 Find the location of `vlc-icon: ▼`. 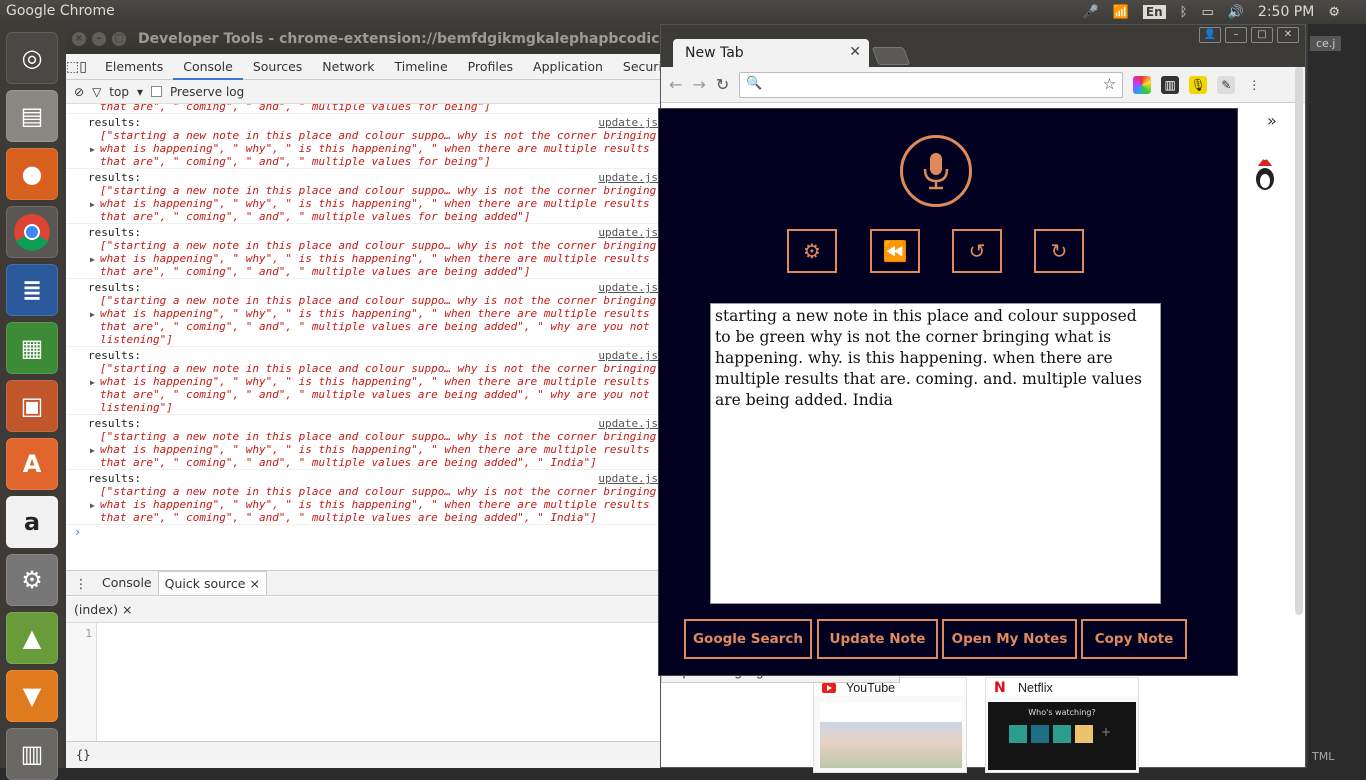

vlc-icon: ▼ is located at coordinates (32, 696).